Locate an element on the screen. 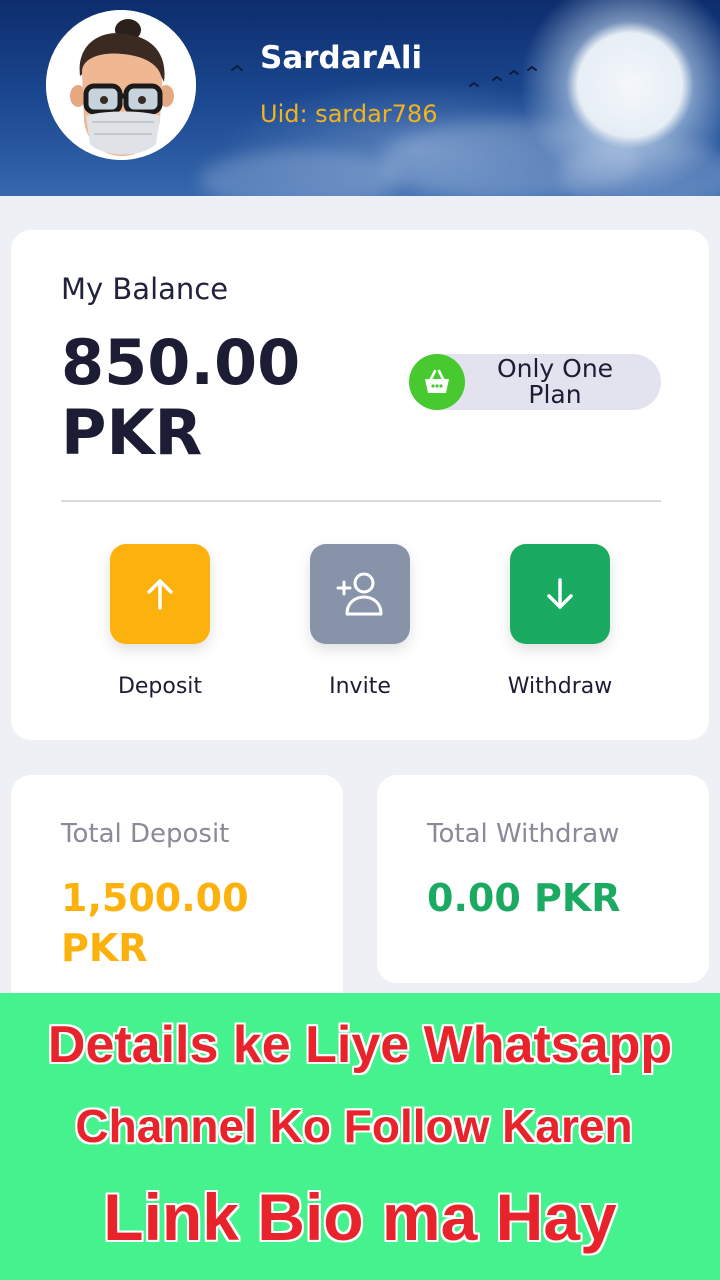 The width and height of the screenshot is (720, 1280). avatar-memoji-icon is located at coordinates (121, 85).